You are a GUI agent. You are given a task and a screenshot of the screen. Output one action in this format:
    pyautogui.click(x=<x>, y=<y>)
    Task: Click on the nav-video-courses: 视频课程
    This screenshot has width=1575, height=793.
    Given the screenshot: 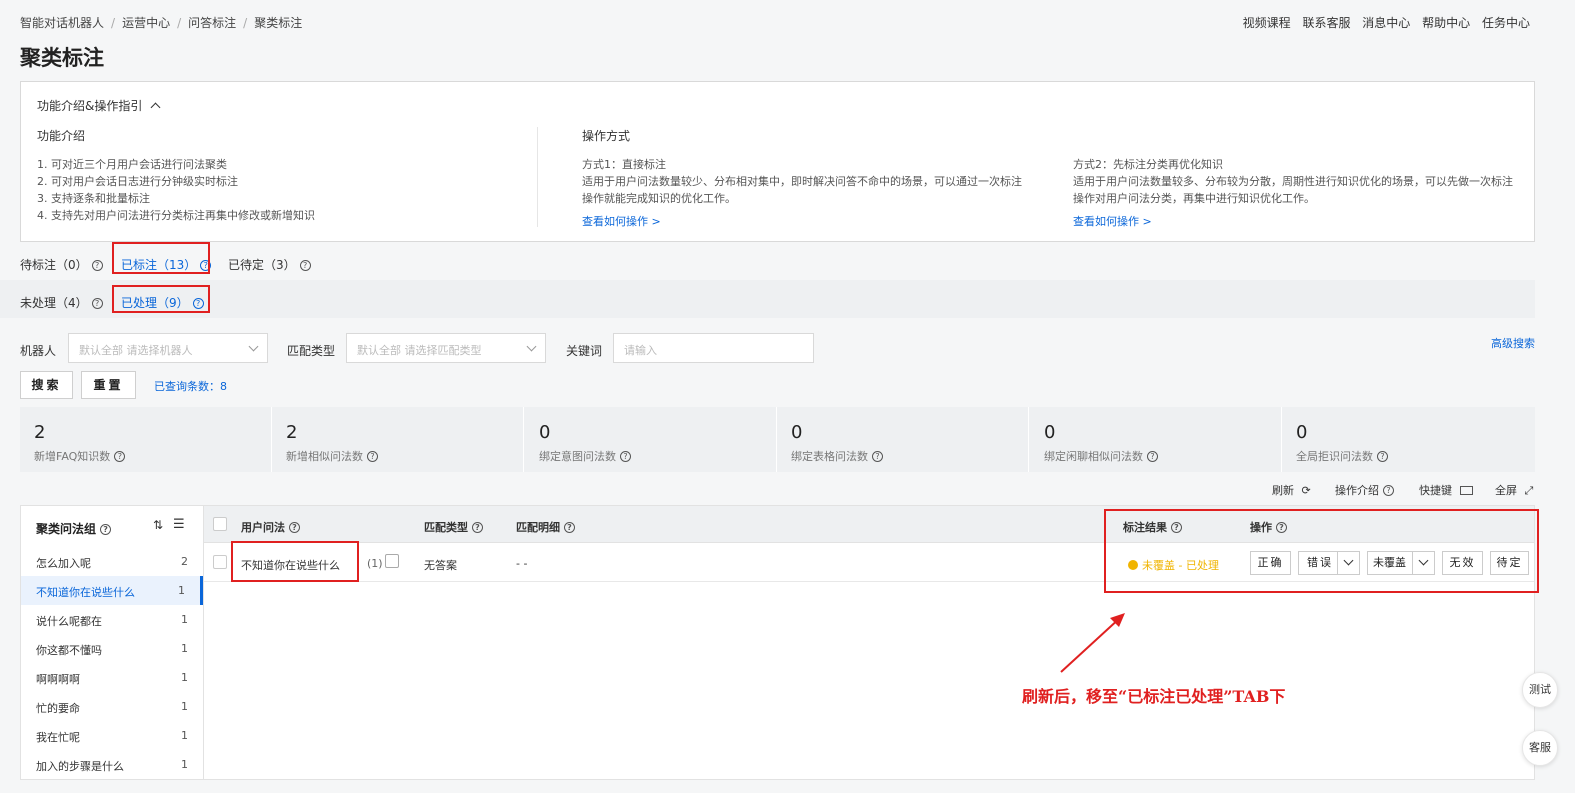 What is the action you would take?
    pyautogui.click(x=1267, y=23)
    